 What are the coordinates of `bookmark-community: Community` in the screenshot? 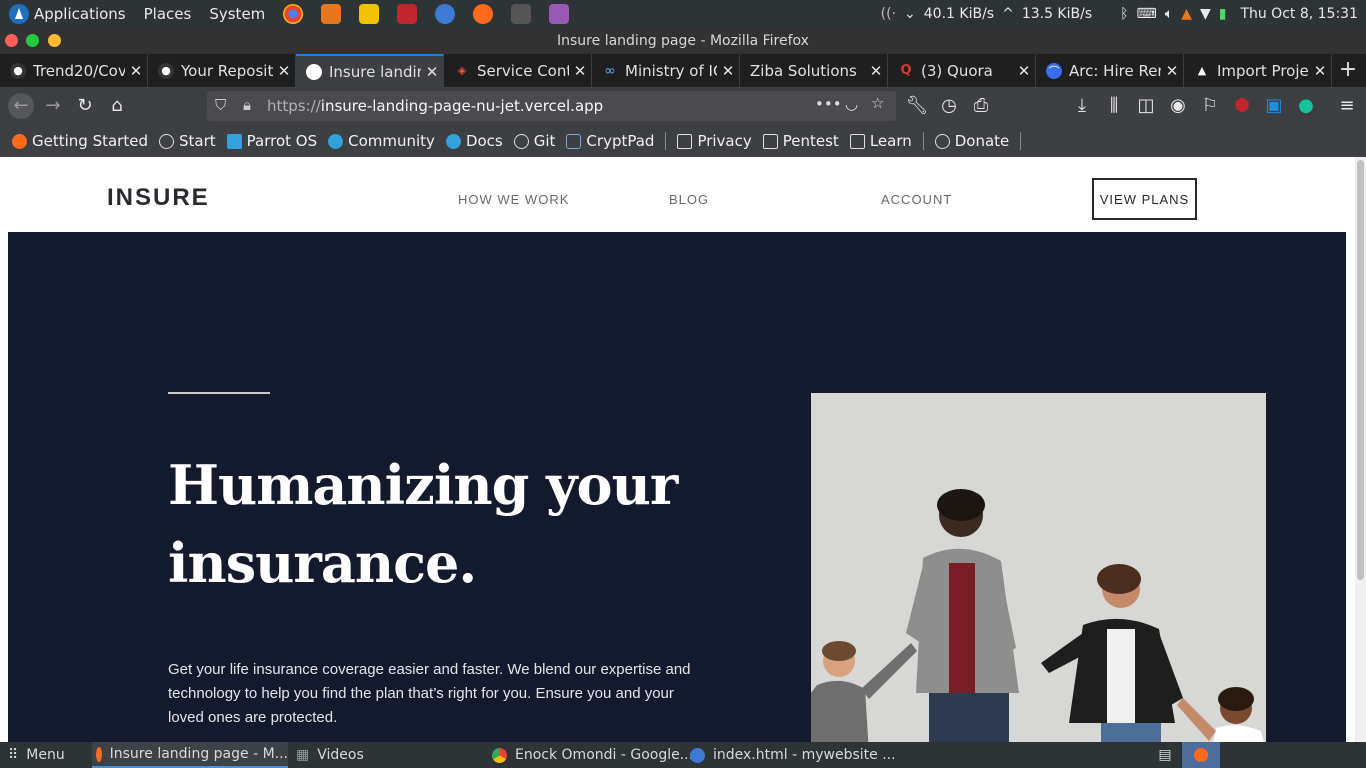 It's located at (381, 141).